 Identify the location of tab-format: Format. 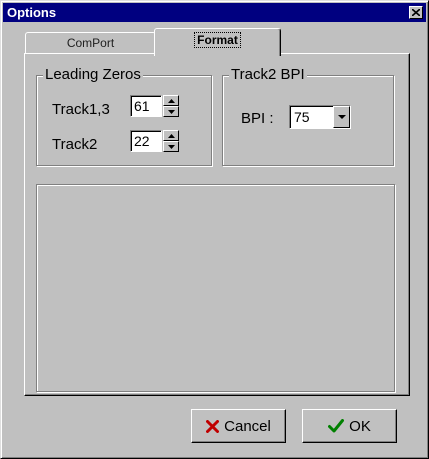
(217, 42).